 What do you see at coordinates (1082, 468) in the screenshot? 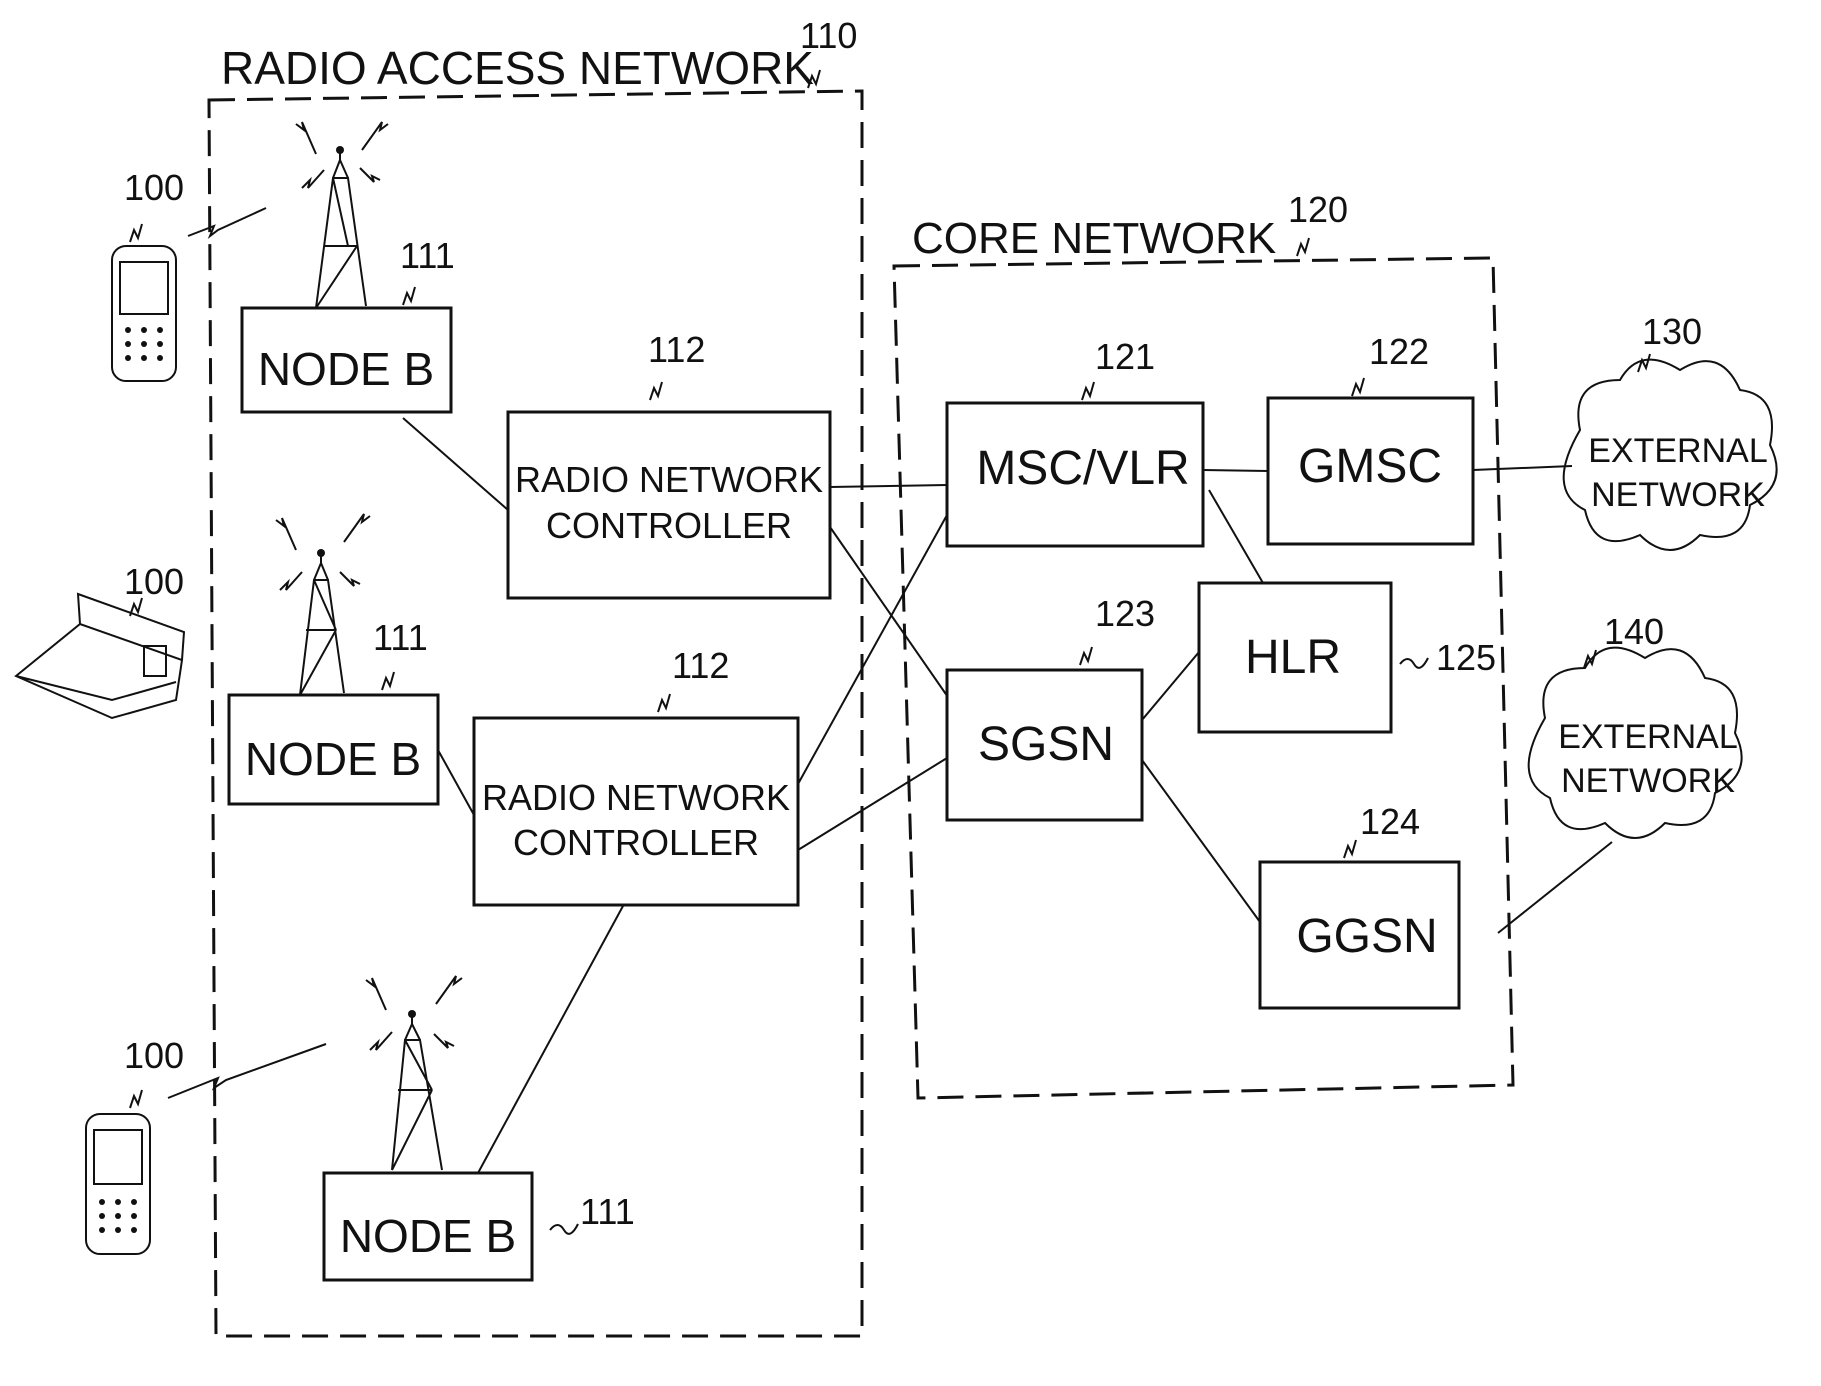
I see `msc-vlr-label: MSC/VLR` at bounding box center [1082, 468].